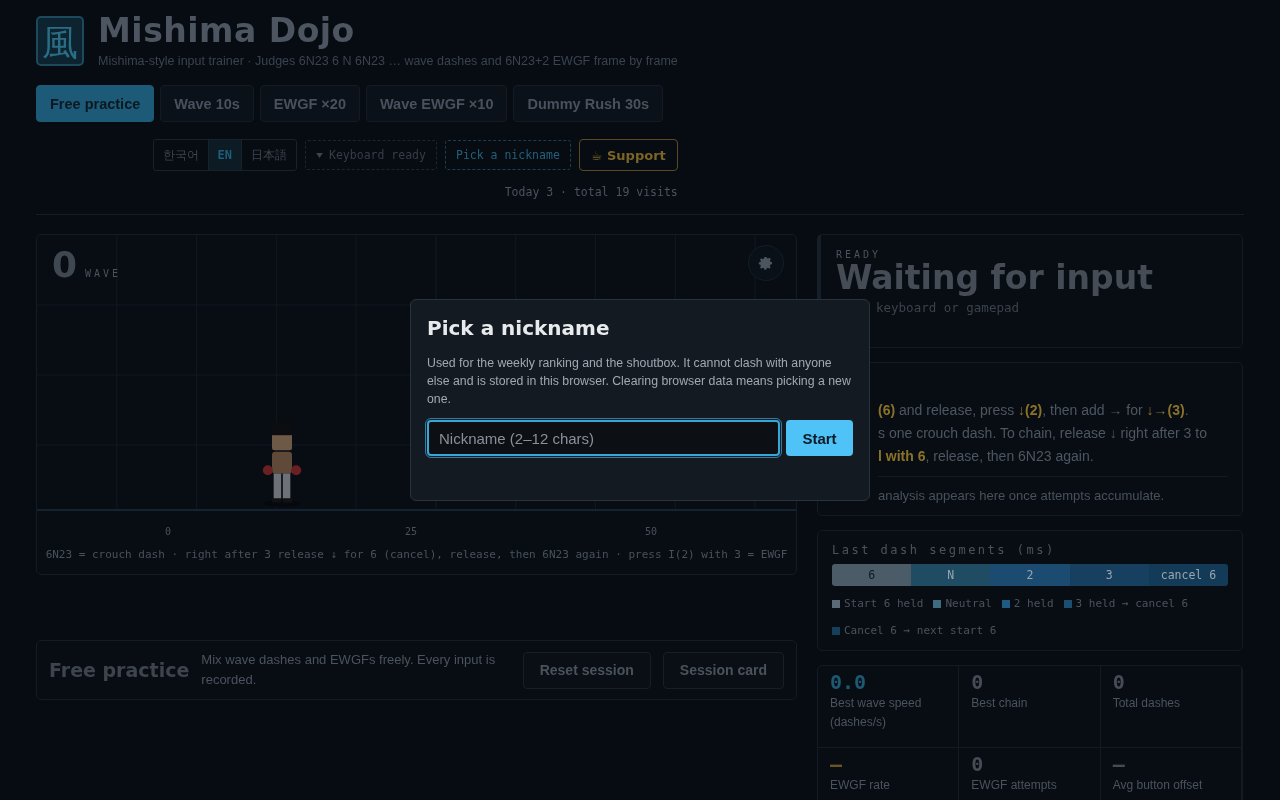 Image resolution: width=1280 pixels, height=800 pixels. What do you see at coordinates (639, 381) in the screenshot?
I see `dialog-text: Used for the weekly ranking and the shoutbox. It cannot clash with anyone else and is stored in this browser. Clearing browser data means picking a new one.` at bounding box center [639, 381].